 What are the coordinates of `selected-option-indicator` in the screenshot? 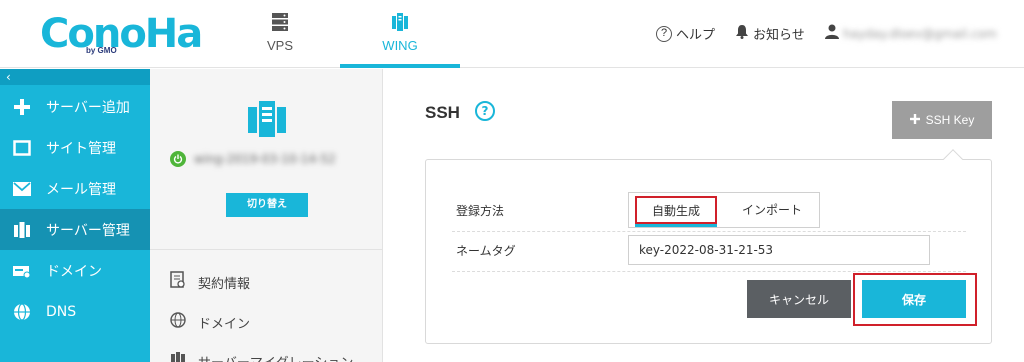 It's located at (676, 225).